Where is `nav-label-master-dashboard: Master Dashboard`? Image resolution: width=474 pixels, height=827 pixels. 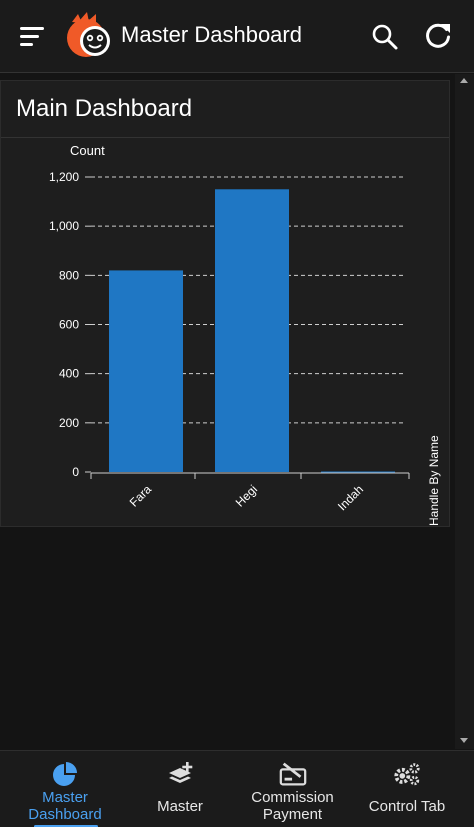 nav-label-master-dashboard: Master Dashboard is located at coordinates (65, 806).